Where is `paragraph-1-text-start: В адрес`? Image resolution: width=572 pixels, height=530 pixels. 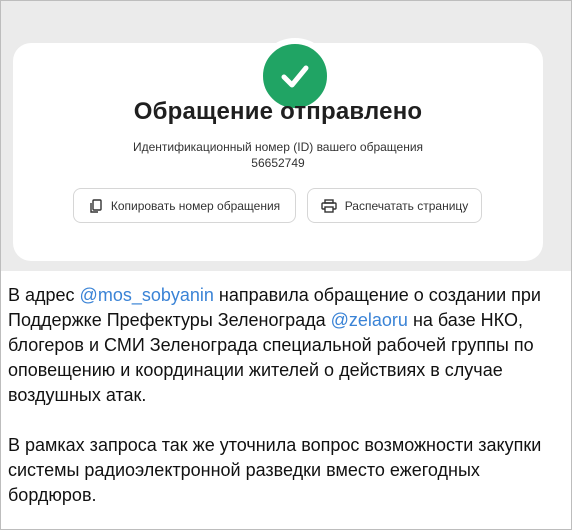 paragraph-1-text-start: В адрес is located at coordinates (44, 295).